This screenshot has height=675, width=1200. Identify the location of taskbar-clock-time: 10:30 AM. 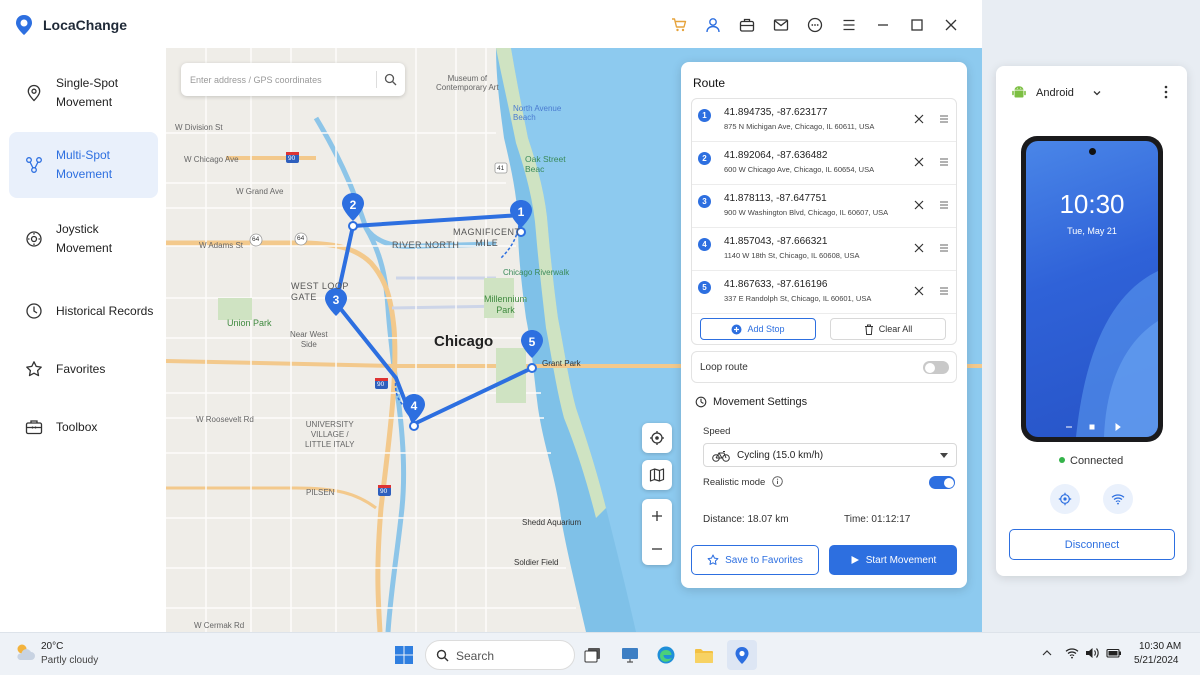
(1160, 646).